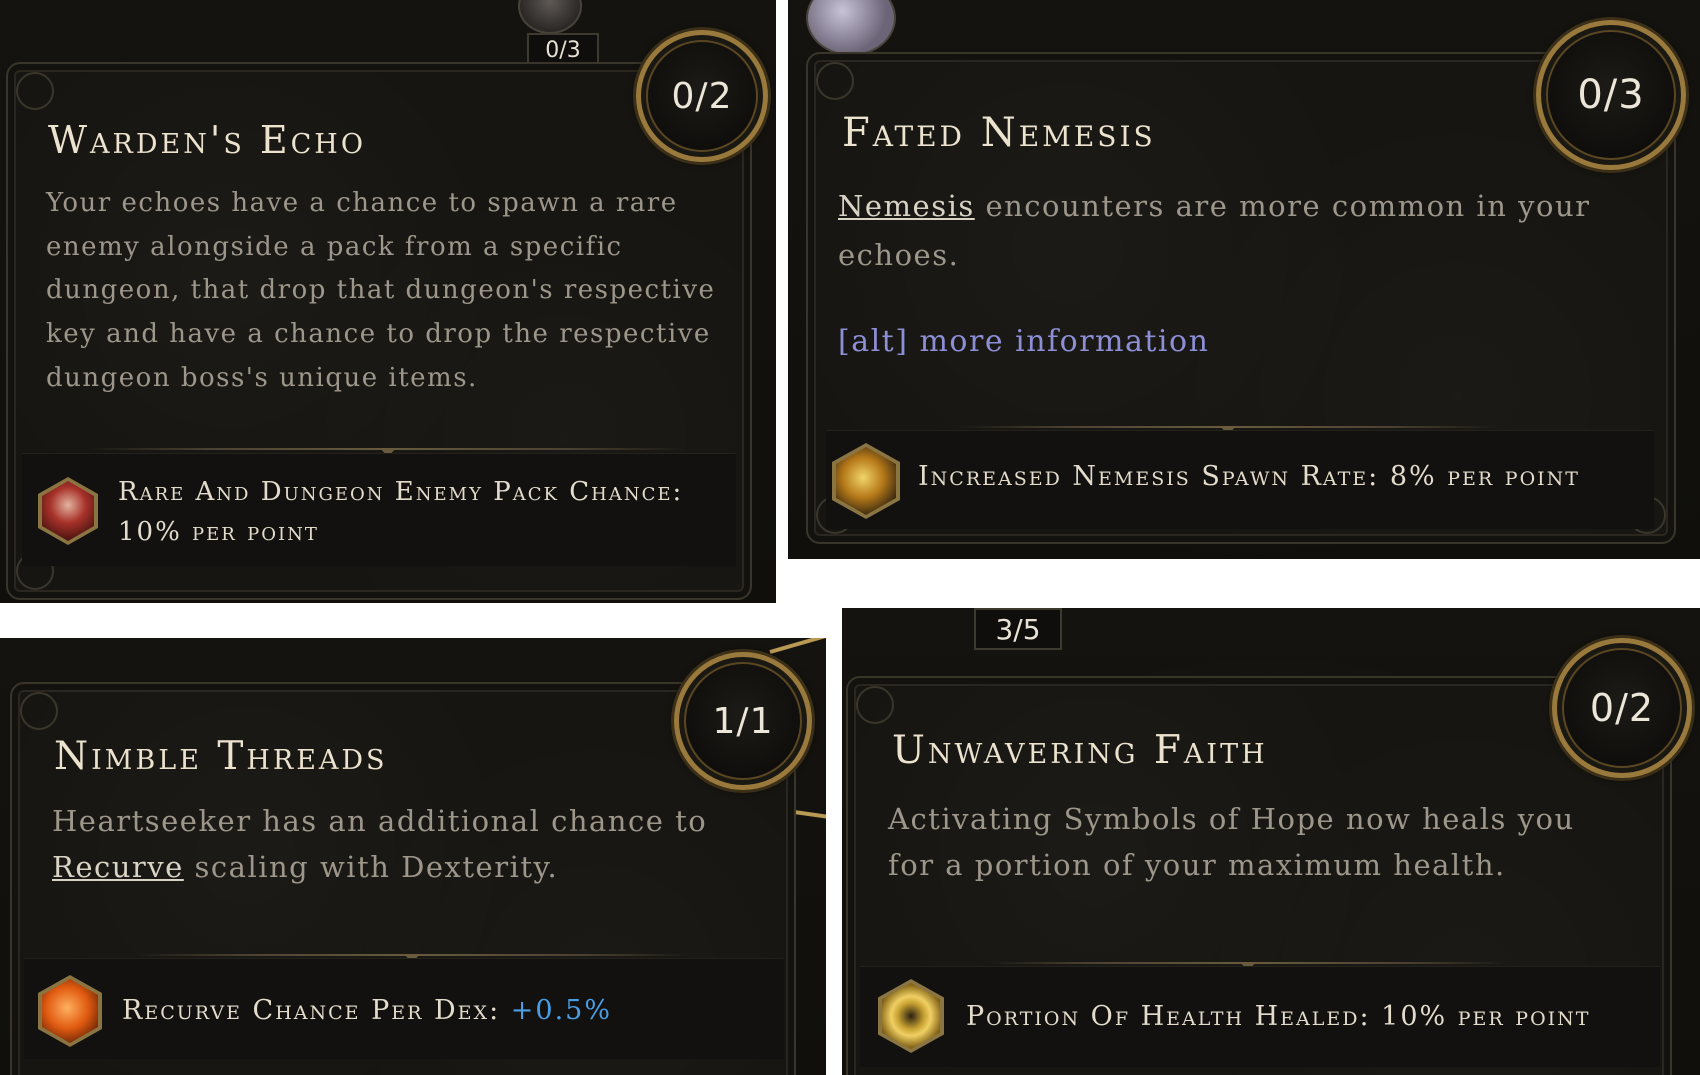 This screenshot has width=1700, height=1075. I want to click on stat-text: Portion Of Health Healed: 10% per point, so click(1278, 1016).